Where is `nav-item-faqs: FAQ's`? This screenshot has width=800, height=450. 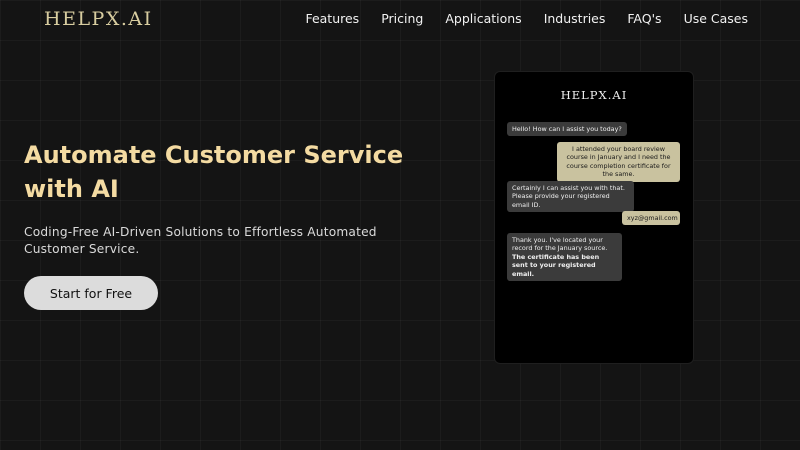
nav-item-faqs: FAQ's is located at coordinates (644, 18).